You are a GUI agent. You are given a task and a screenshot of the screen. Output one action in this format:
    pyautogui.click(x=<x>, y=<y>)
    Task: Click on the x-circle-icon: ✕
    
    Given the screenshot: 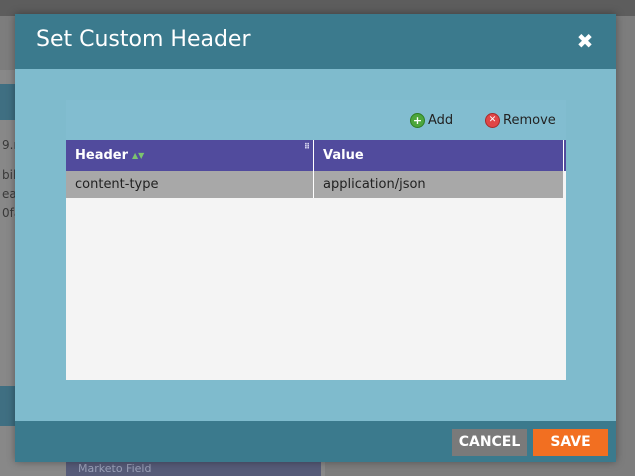 What is the action you would take?
    pyautogui.click(x=492, y=120)
    